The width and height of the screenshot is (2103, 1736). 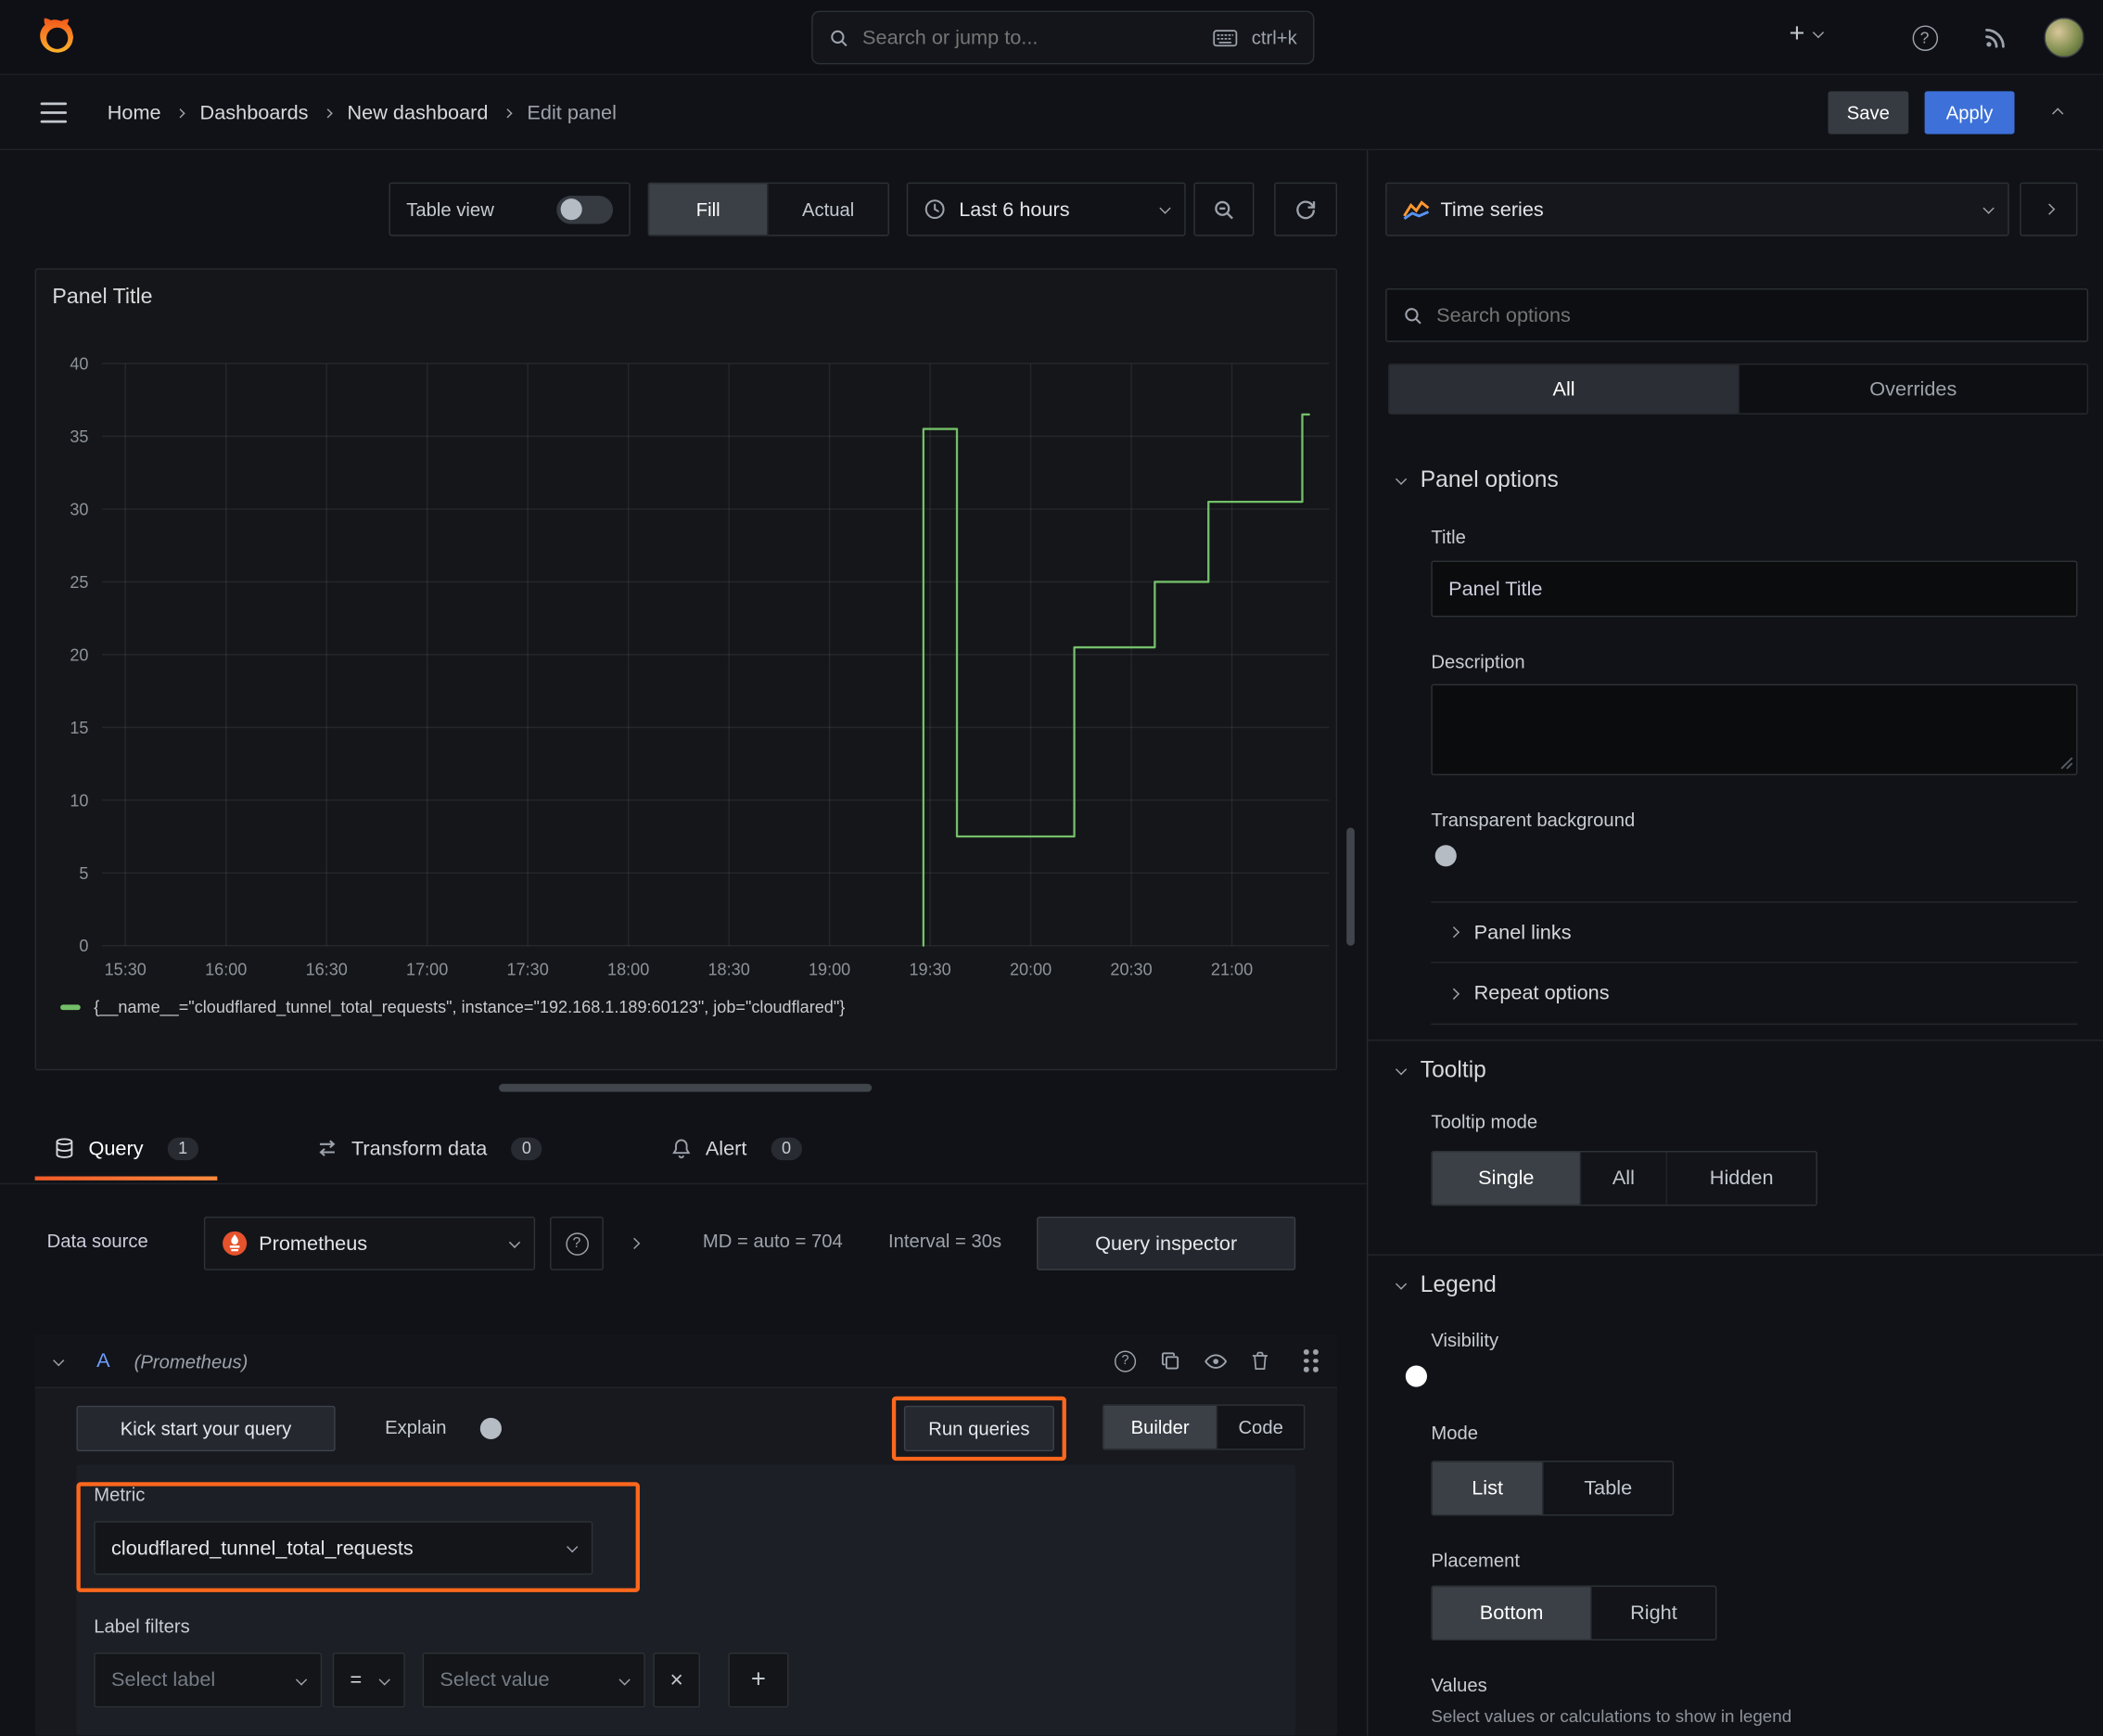 What do you see at coordinates (1031, 37) in the screenshot?
I see `search-input` at bounding box center [1031, 37].